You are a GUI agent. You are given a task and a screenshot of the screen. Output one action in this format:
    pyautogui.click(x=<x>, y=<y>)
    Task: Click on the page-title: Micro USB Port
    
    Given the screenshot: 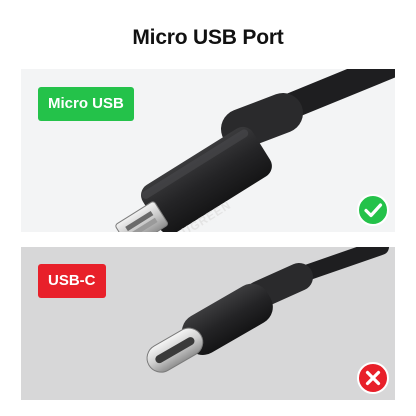 What is the action you would take?
    pyautogui.click(x=208, y=37)
    